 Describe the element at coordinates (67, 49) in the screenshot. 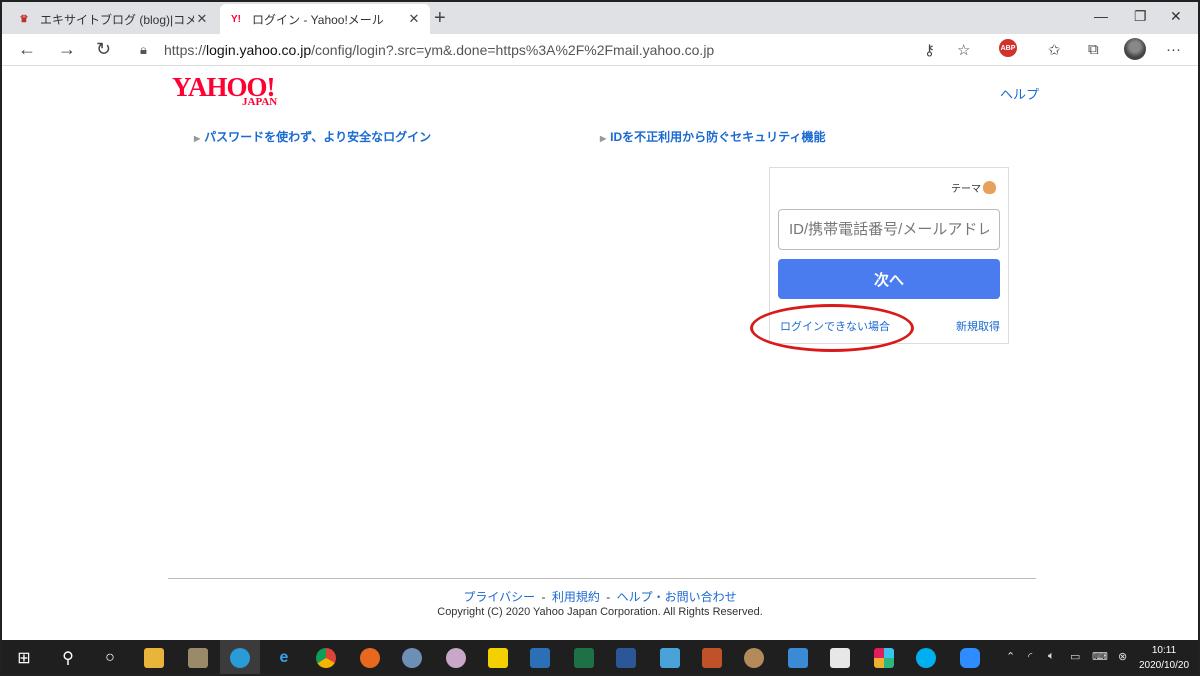

I see `forward-icon: →` at that location.